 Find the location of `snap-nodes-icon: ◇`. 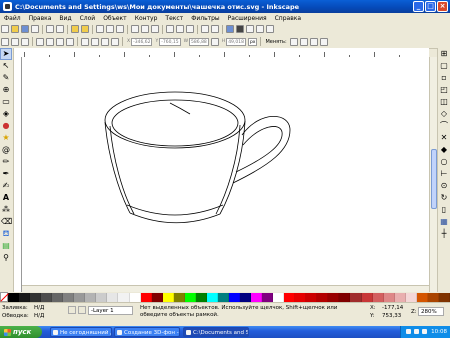

snap-nodes-icon: ◇ is located at coordinates (444, 114).